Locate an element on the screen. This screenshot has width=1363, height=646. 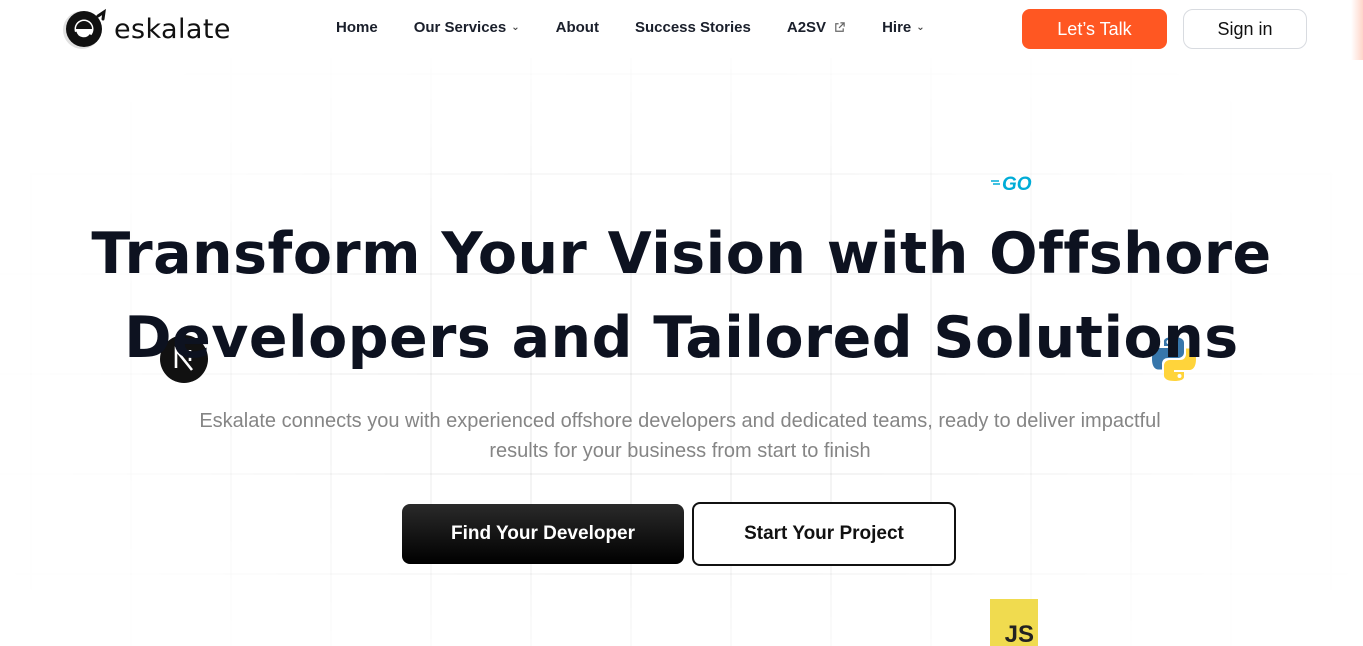
go-icon-text: GO is located at coordinates (1017, 184).